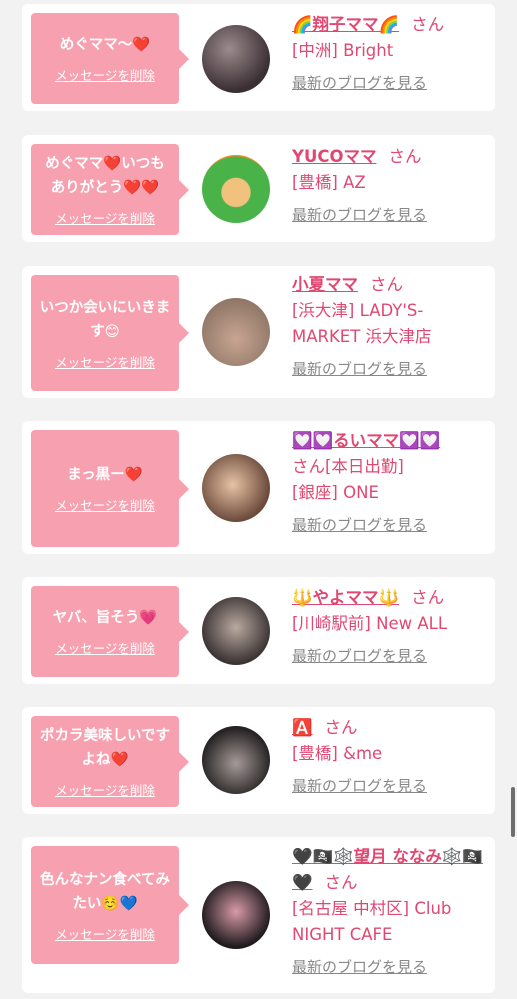  Describe the element at coordinates (337, 753) in the screenshot. I see `shop-info: [豊橋] &me` at that location.